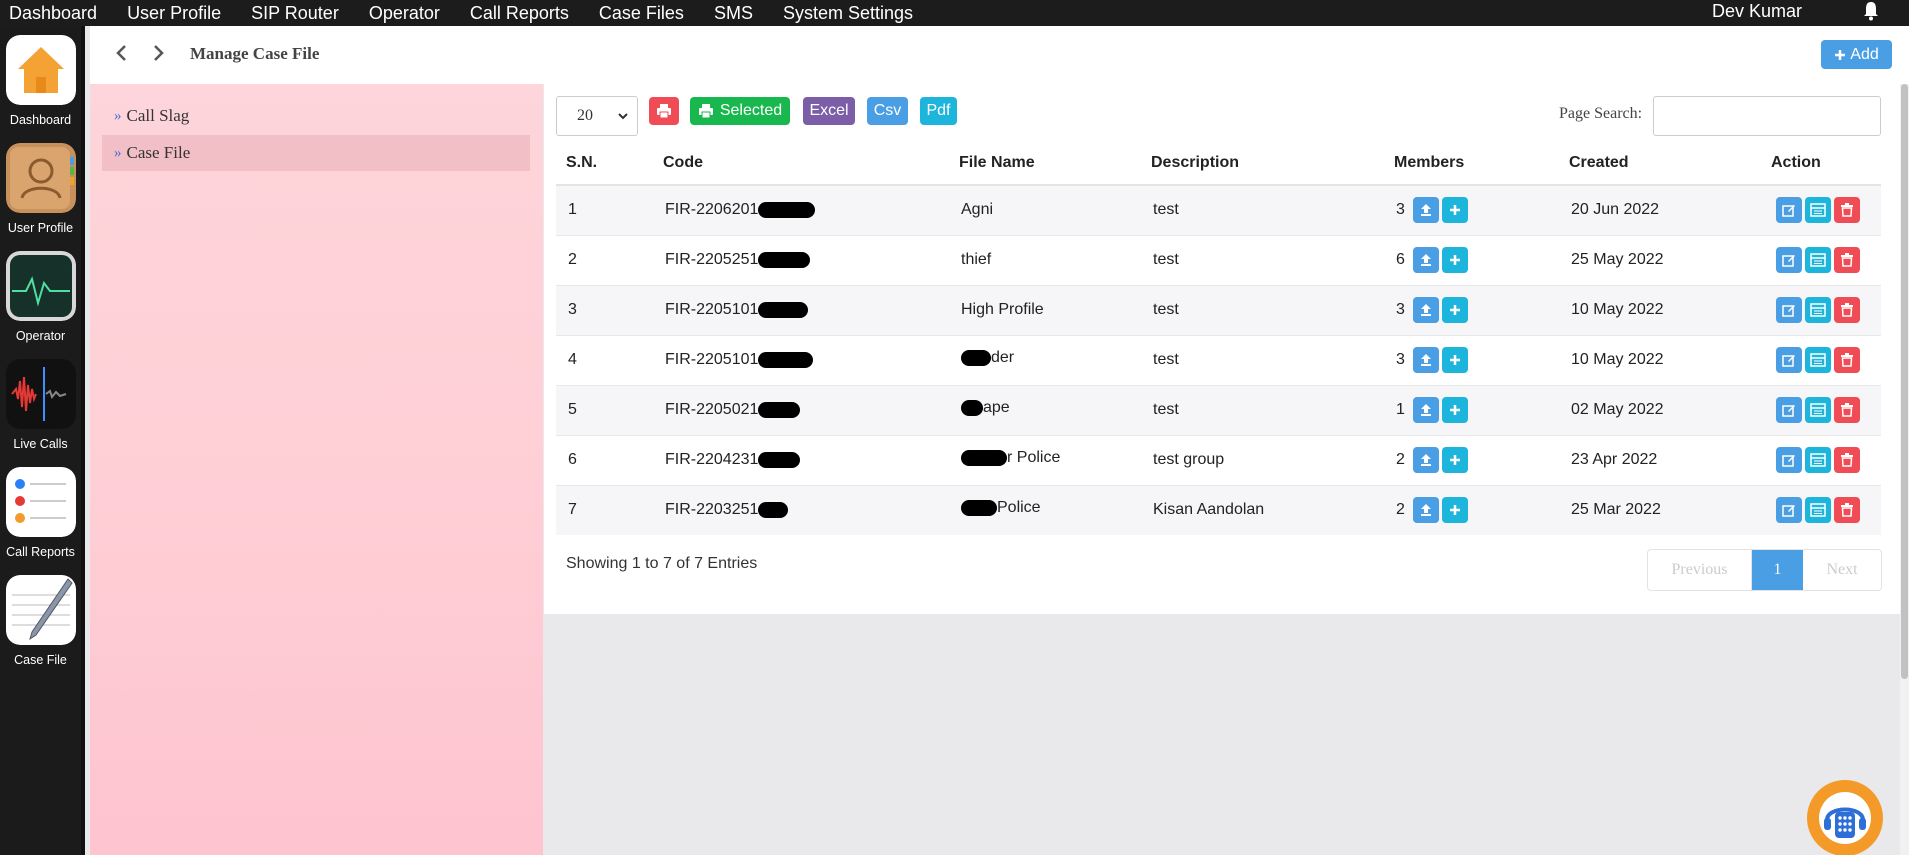 The image size is (1909, 855). What do you see at coordinates (887, 111) in the screenshot?
I see `csv-button: Csv` at bounding box center [887, 111].